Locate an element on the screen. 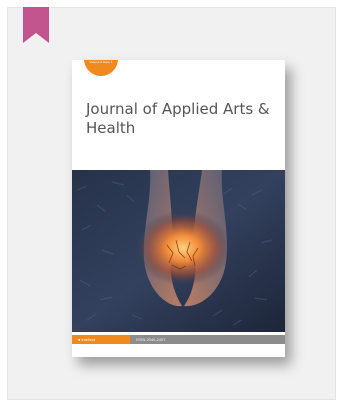 Image resolution: width=343 pixels, height=408 pixels. issn-number: ISSN 2040-2457 is located at coordinates (151, 339).